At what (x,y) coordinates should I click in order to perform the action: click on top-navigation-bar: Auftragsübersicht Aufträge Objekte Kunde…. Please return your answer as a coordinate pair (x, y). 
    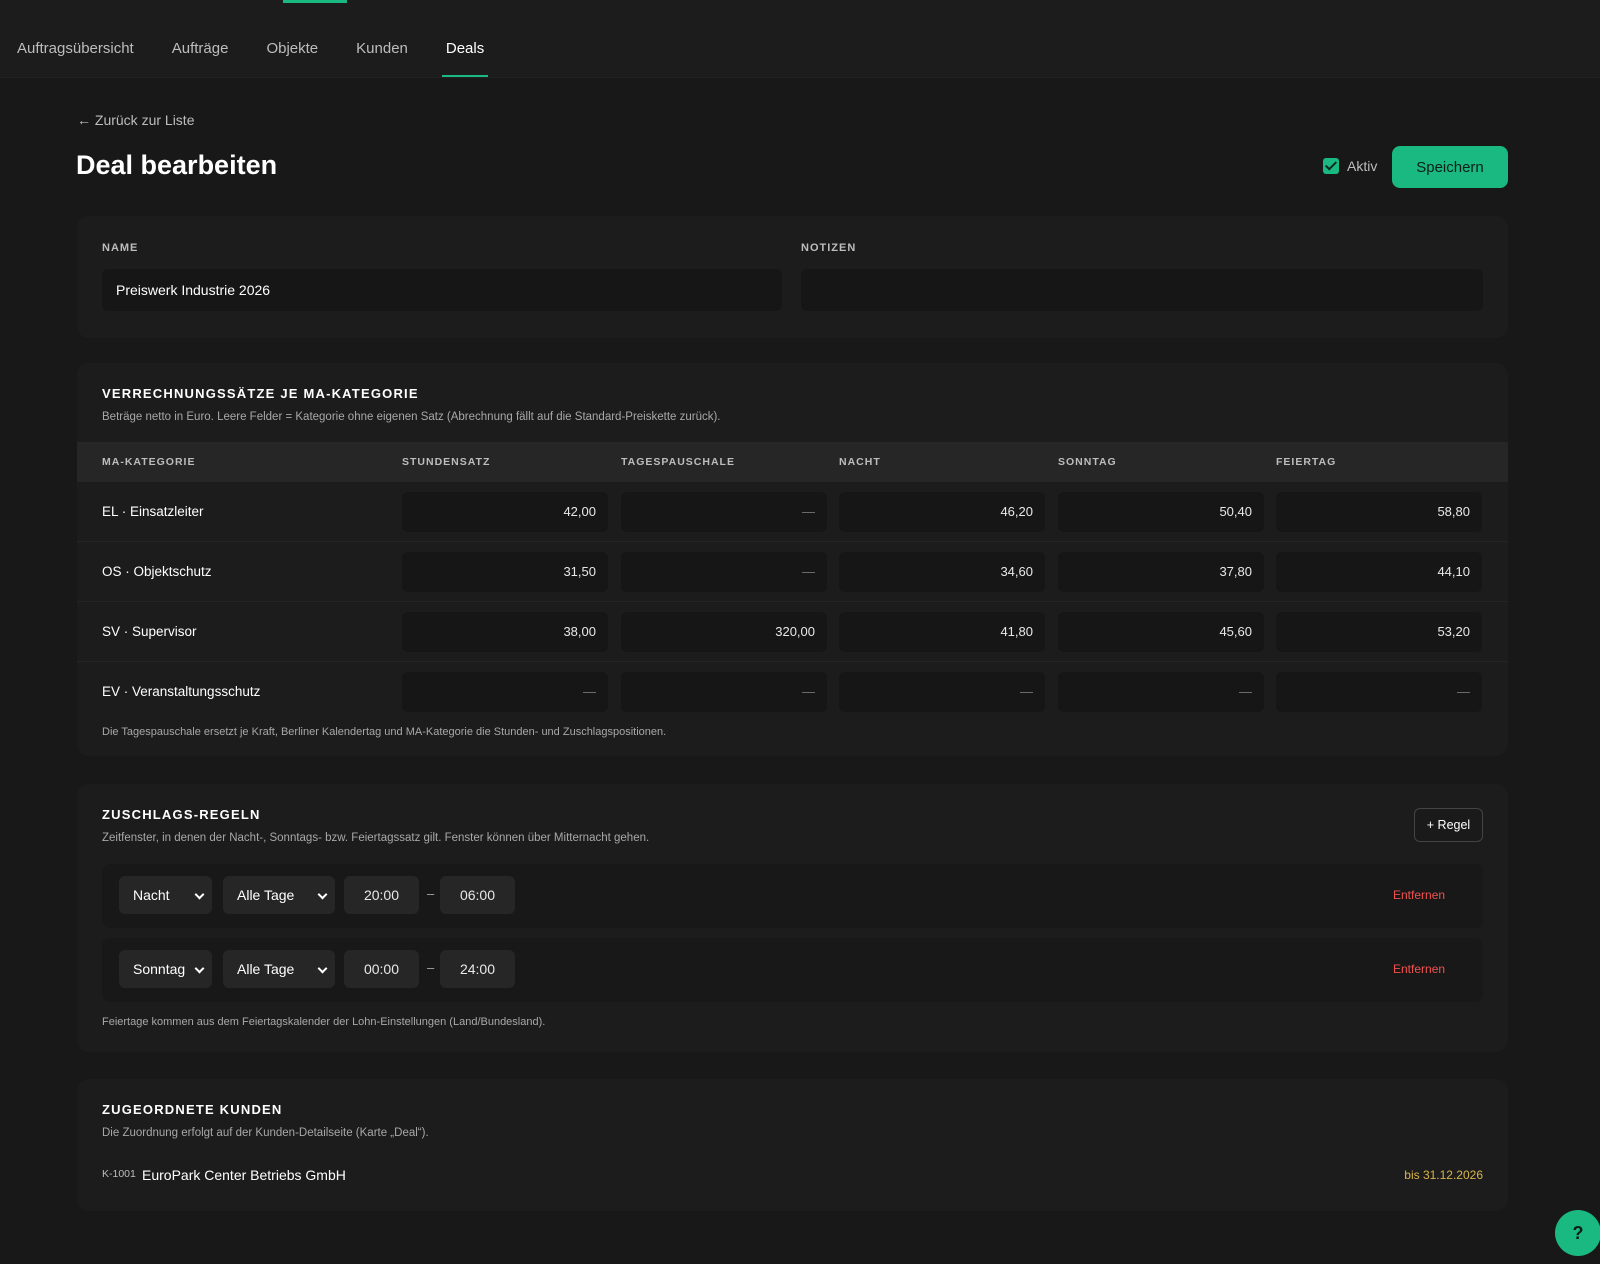
    Looking at the image, I should click on (800, 39).